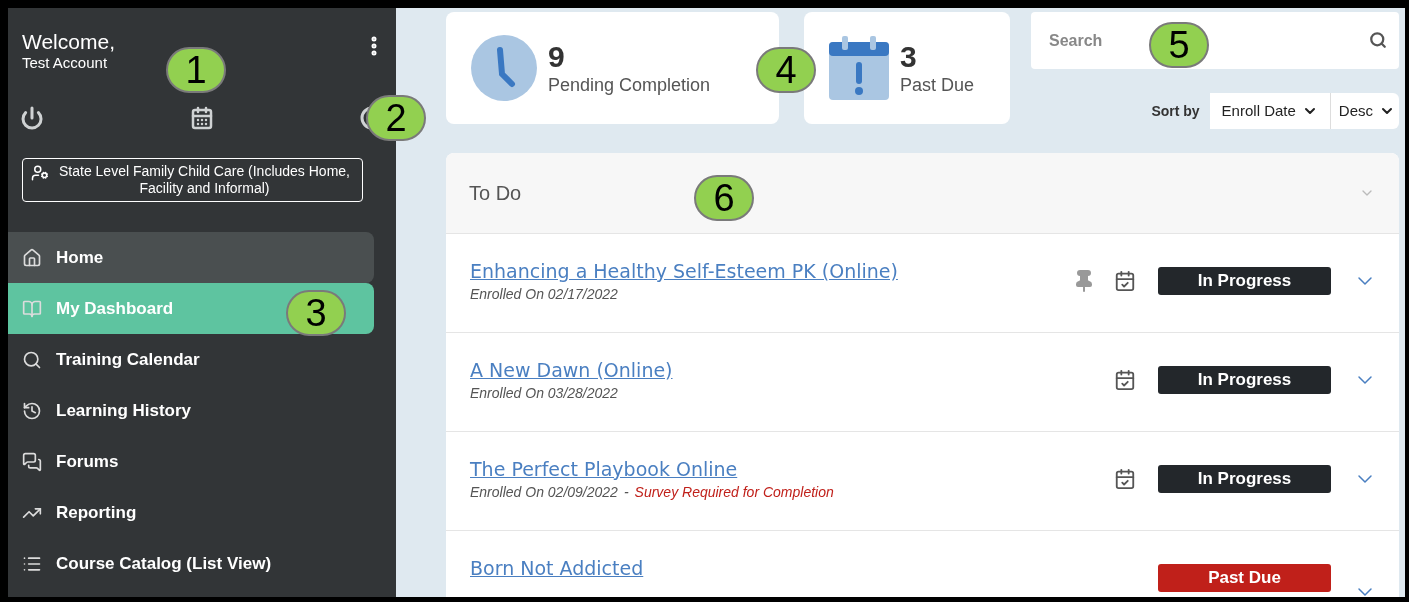 The image size is (1409, 602). What do you see at coordinates (734, 492) in the screenshot?
I see `survey-note: Survey Required for Completion` at bounding box center [734, 492].